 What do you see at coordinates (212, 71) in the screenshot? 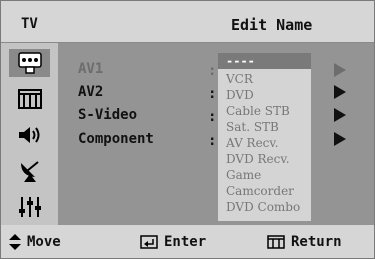
I see `row-colon-av1: :` at bounding box center [212, 71].